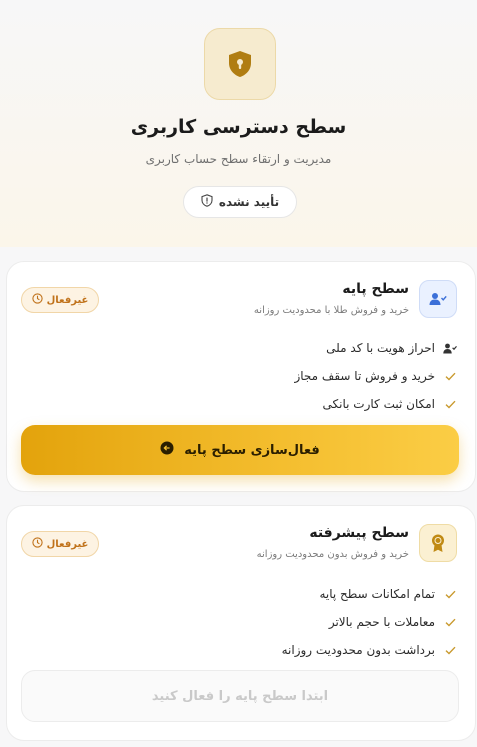 Image resolution: width=477 pixels, height=747 pixels. What do you see at coordinates (252, 450) in the screenshot?
I see `button-label: فعال‌سازی سطح پایه` at bounding box center [252, 450].